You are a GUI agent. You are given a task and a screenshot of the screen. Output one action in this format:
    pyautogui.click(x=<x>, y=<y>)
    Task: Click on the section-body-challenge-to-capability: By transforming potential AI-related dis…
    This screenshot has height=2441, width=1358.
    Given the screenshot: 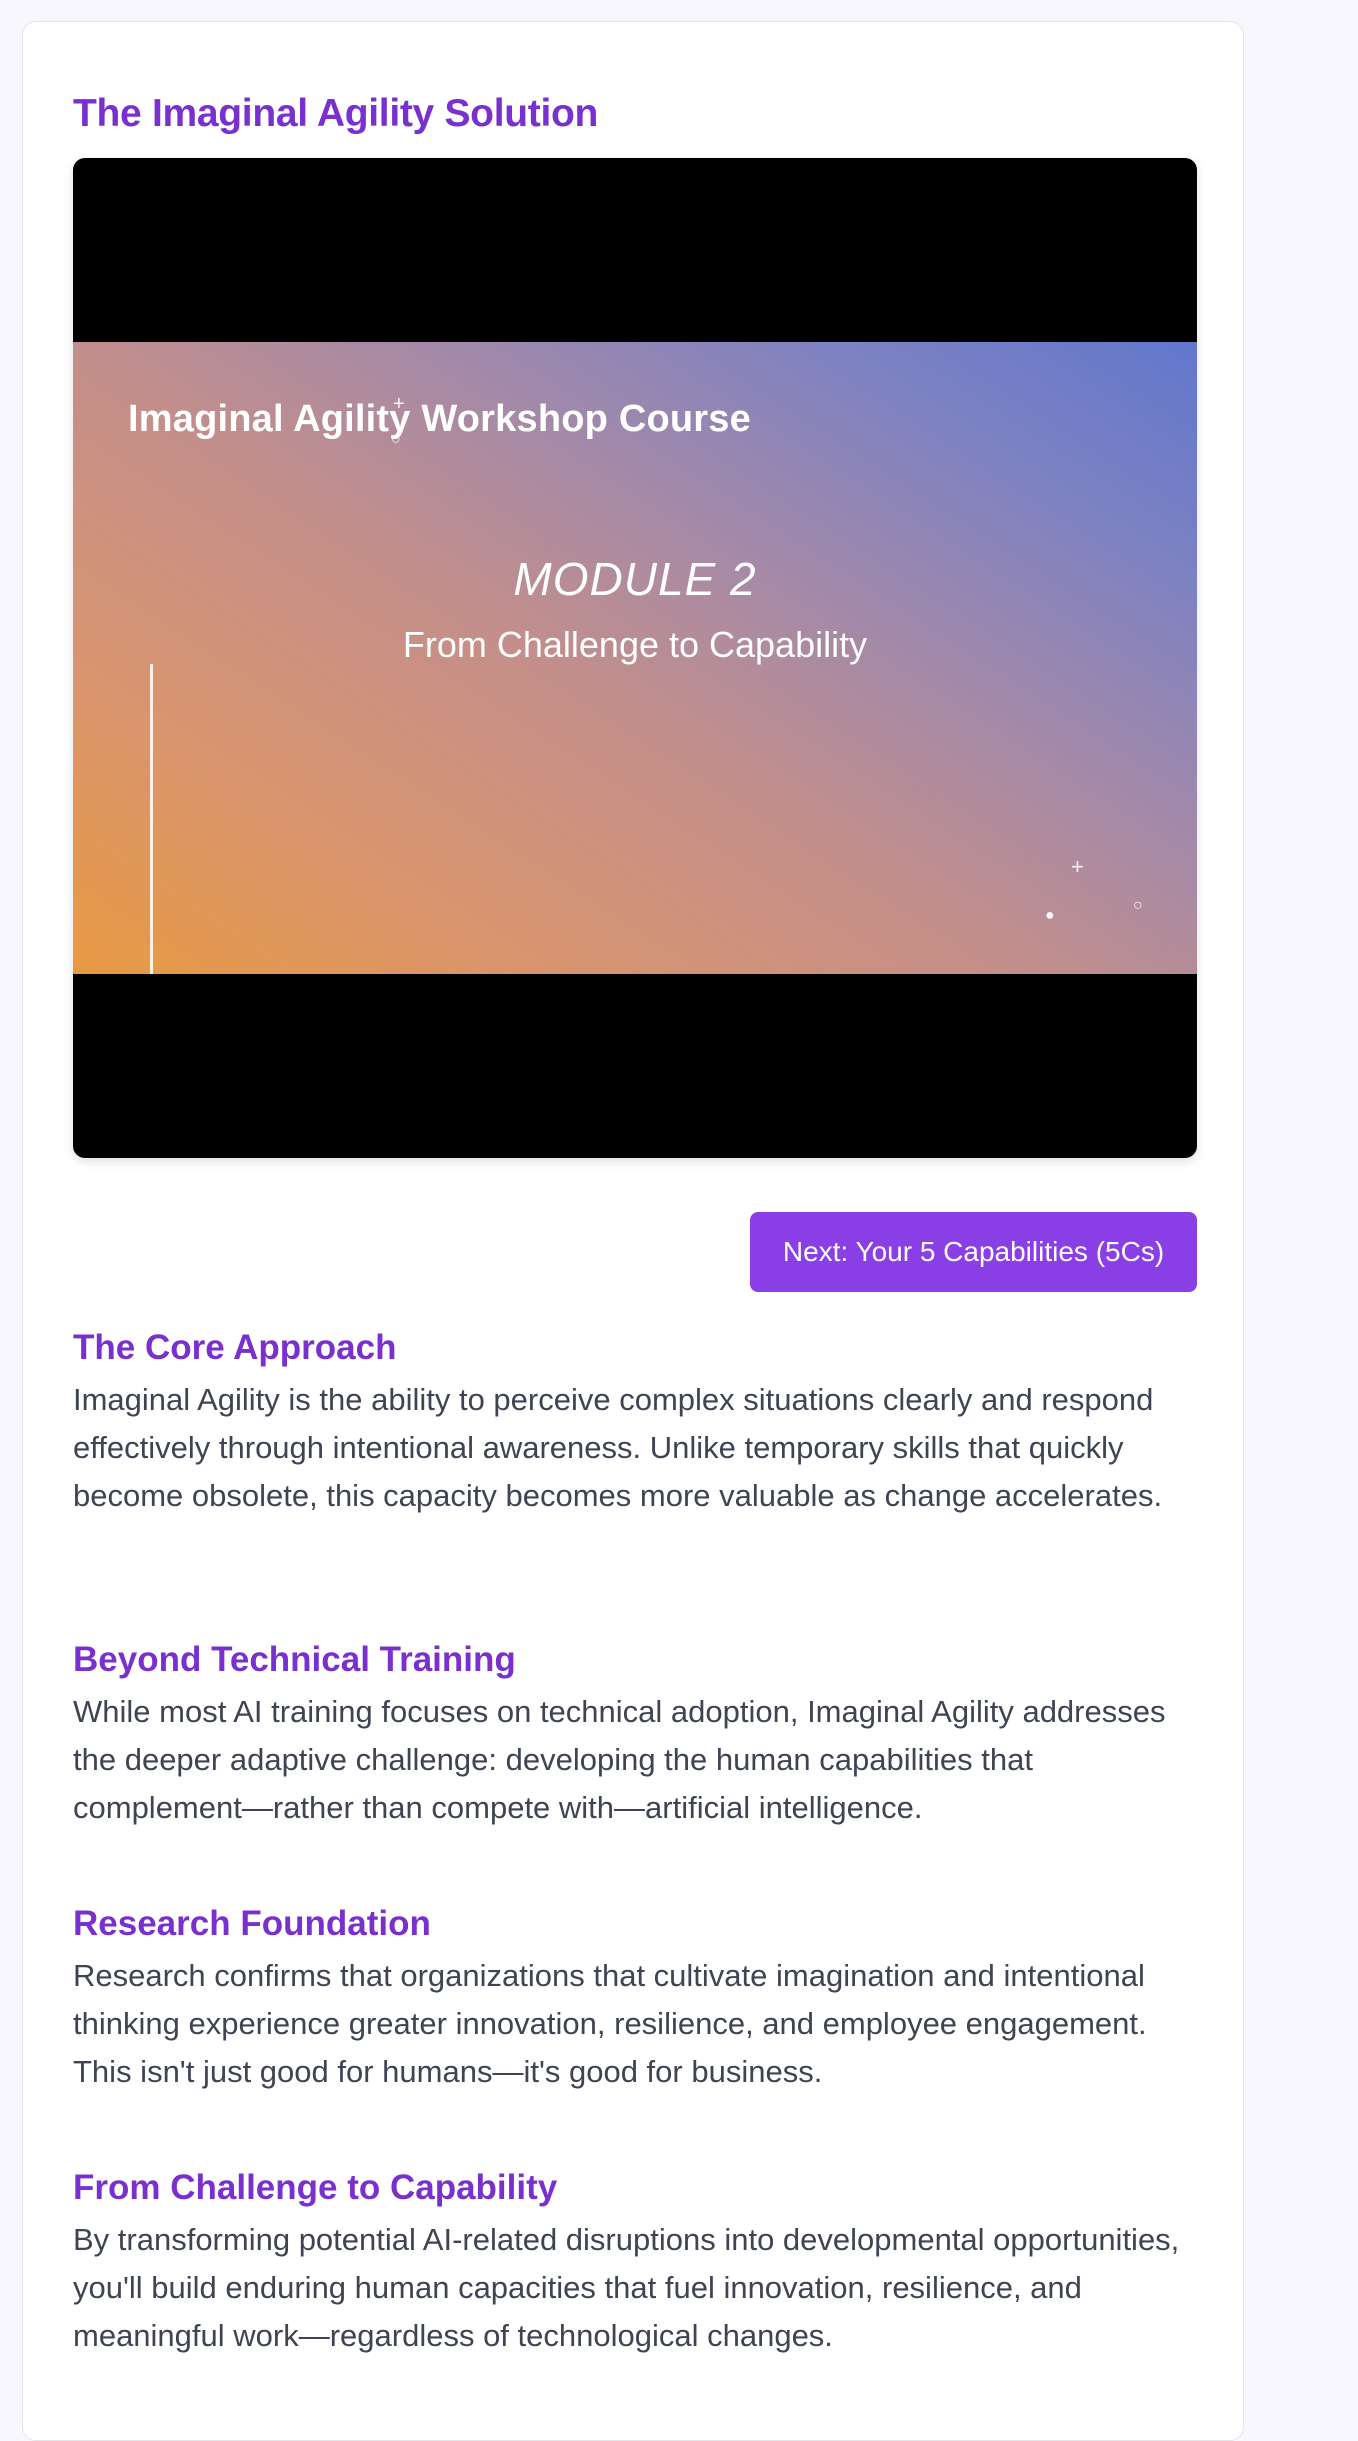 What is the action you would take?
    pyautogui.click(x=626, y=2287)
    